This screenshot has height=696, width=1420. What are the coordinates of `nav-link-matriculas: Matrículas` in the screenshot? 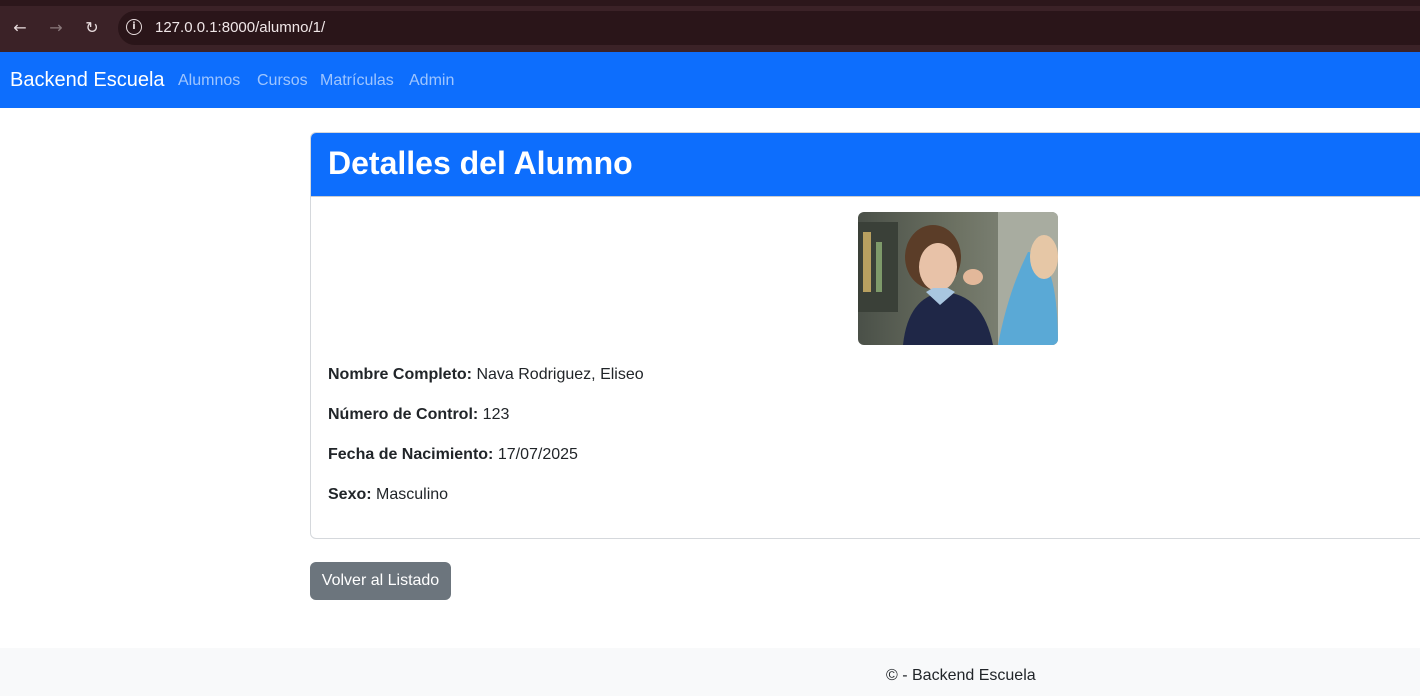 It's located at (357, 81).